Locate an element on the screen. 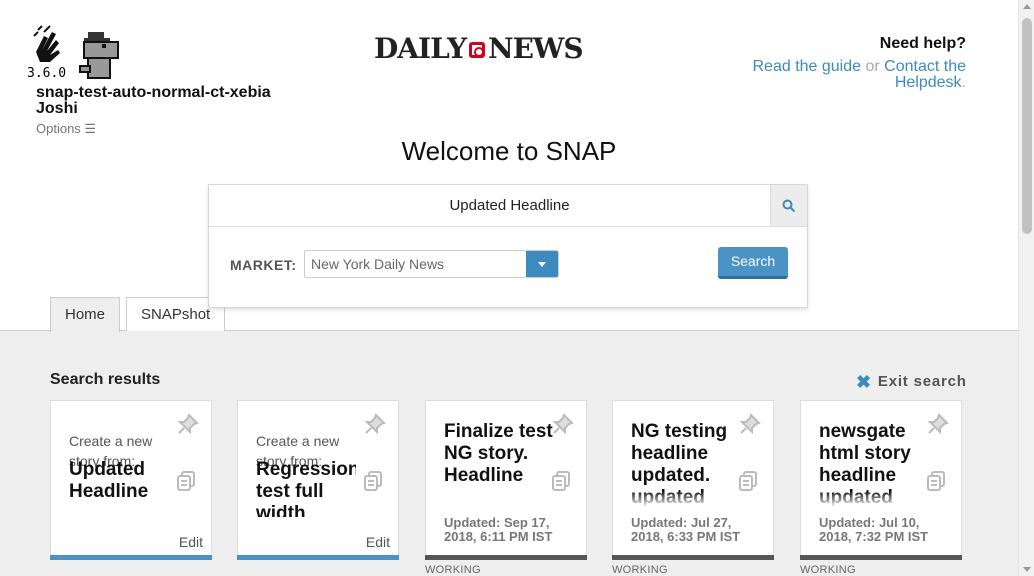  read-guide-link: Read the guide is located at coordinates (807, 66).